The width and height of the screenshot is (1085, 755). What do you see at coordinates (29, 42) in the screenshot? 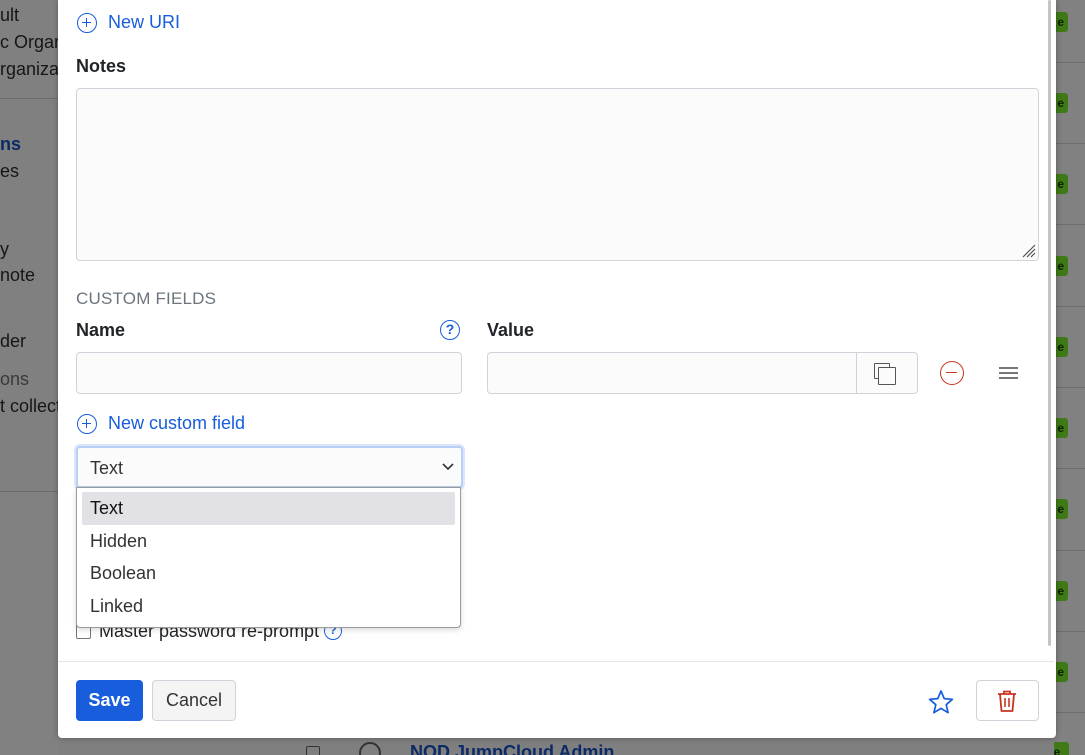
I see `background-sidebar-item: c Organ` at bounding box center [29, 42].